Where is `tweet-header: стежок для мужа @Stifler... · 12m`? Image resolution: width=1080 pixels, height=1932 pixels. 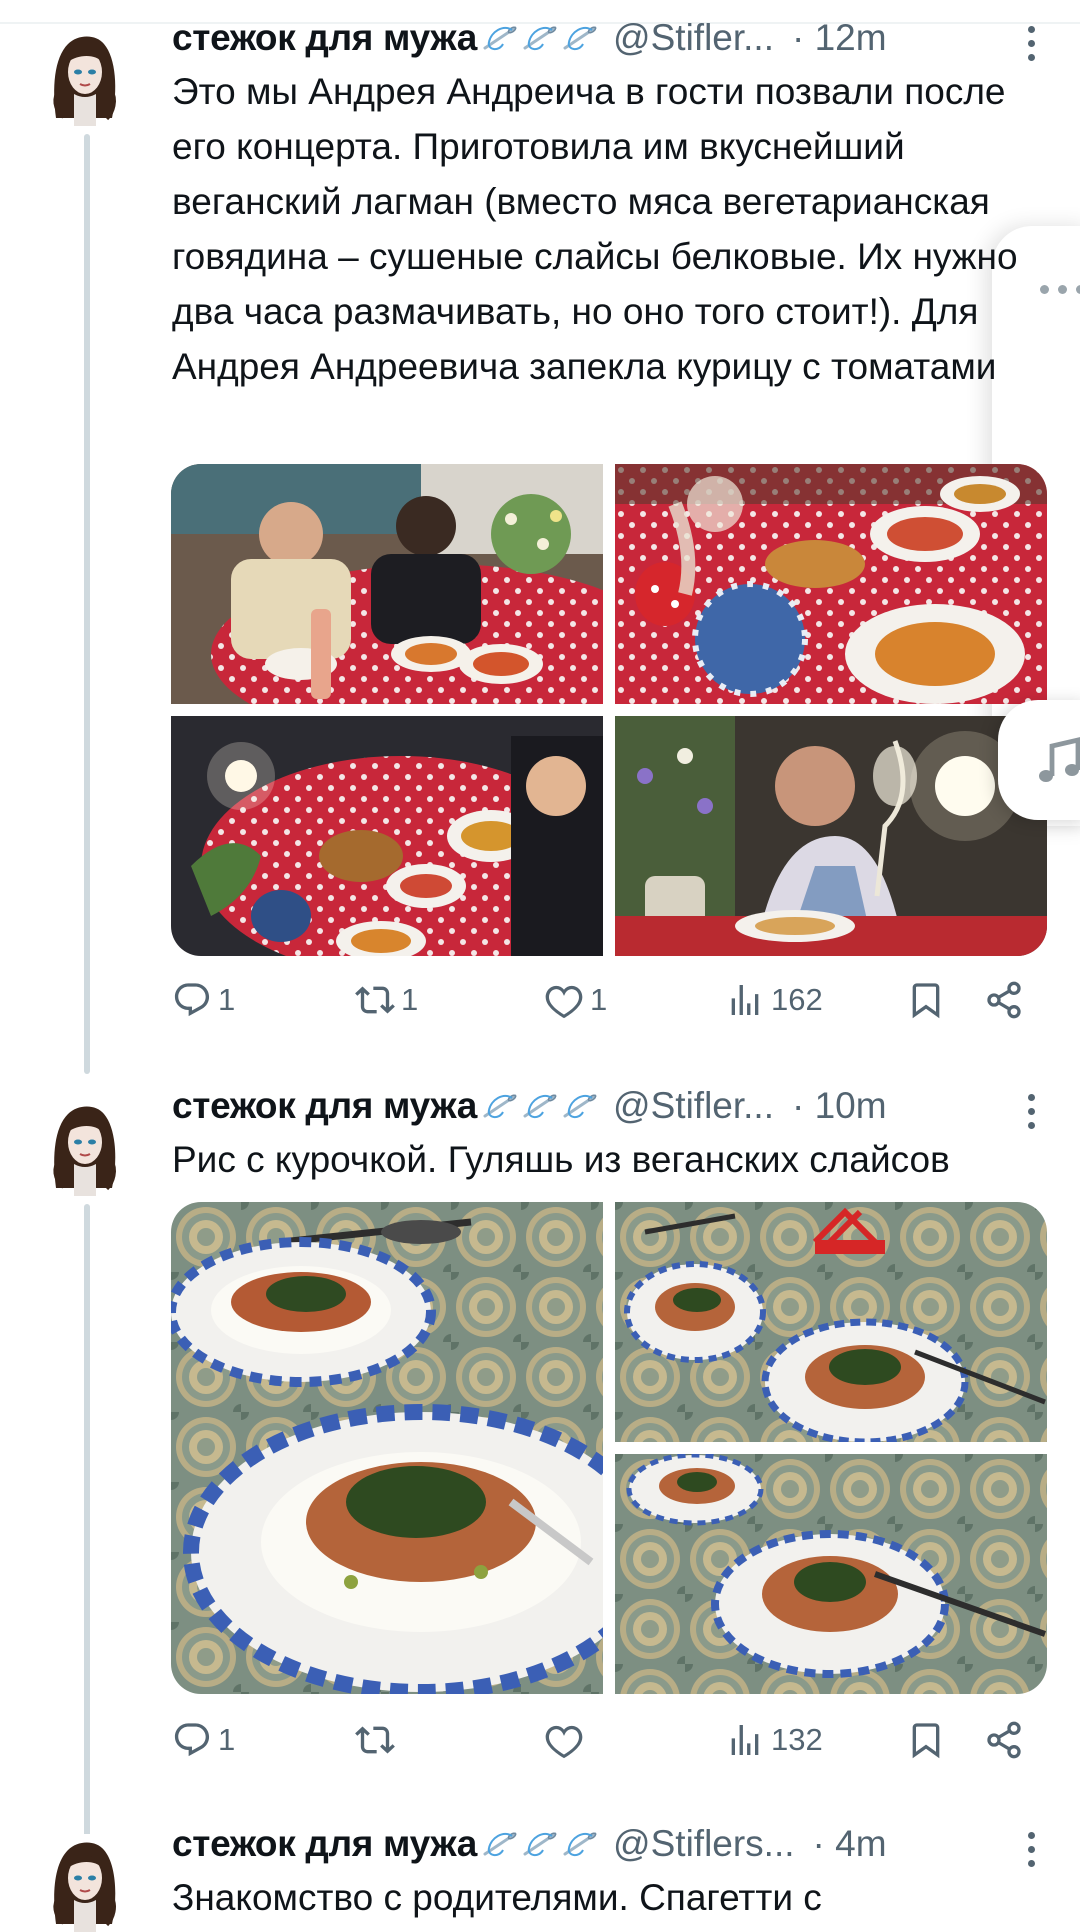
tweet-header: стежок для мужа @Stifler... · 12m is located at coordinates (626, 38).